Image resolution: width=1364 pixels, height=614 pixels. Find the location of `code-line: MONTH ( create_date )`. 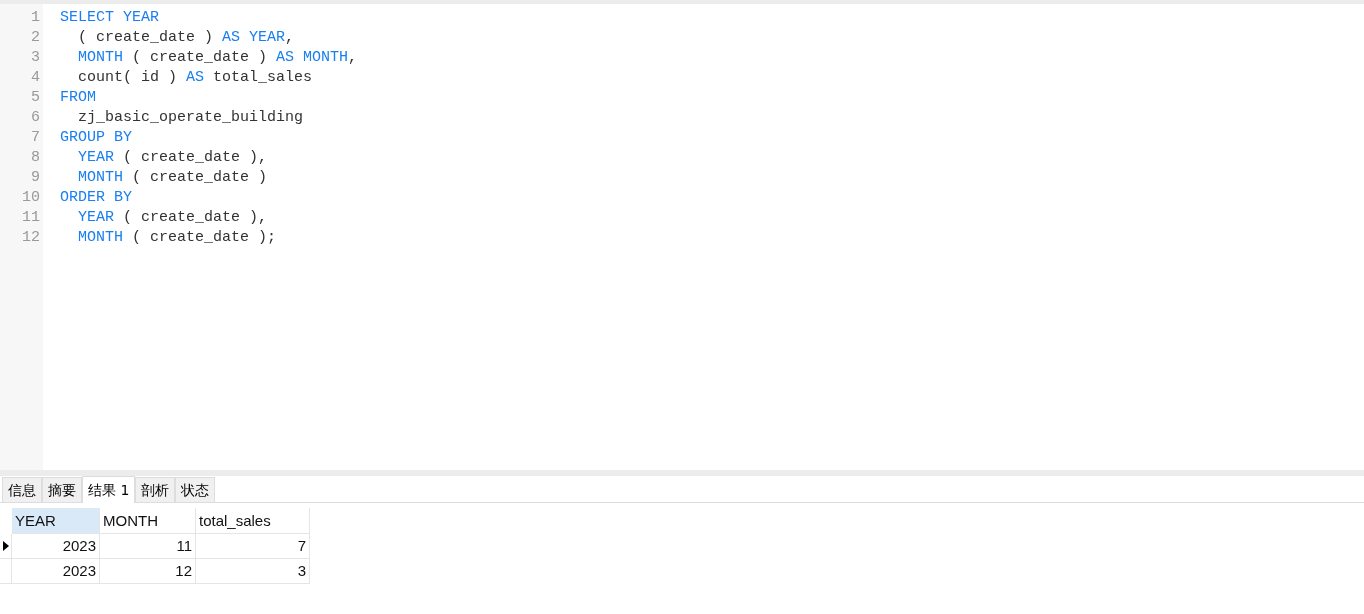

code-line: MONTH ( create_date ) is located at coordinates (172, 178).